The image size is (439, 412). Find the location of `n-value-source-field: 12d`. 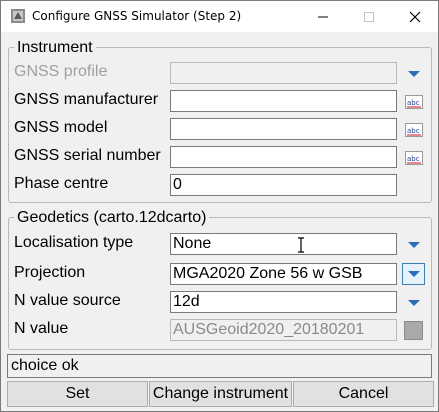

n-value-source-field: 12d is located at coordinates (283, 302).